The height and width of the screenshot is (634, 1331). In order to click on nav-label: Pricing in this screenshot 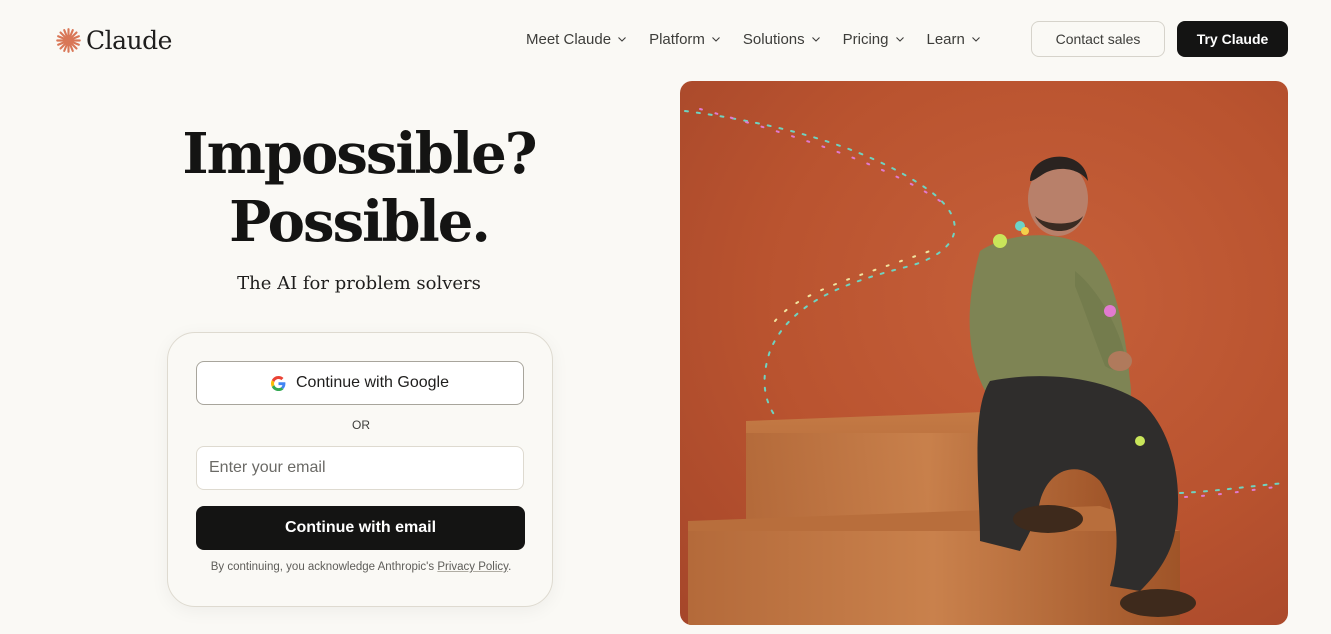, I will do `click(865, 39)`.